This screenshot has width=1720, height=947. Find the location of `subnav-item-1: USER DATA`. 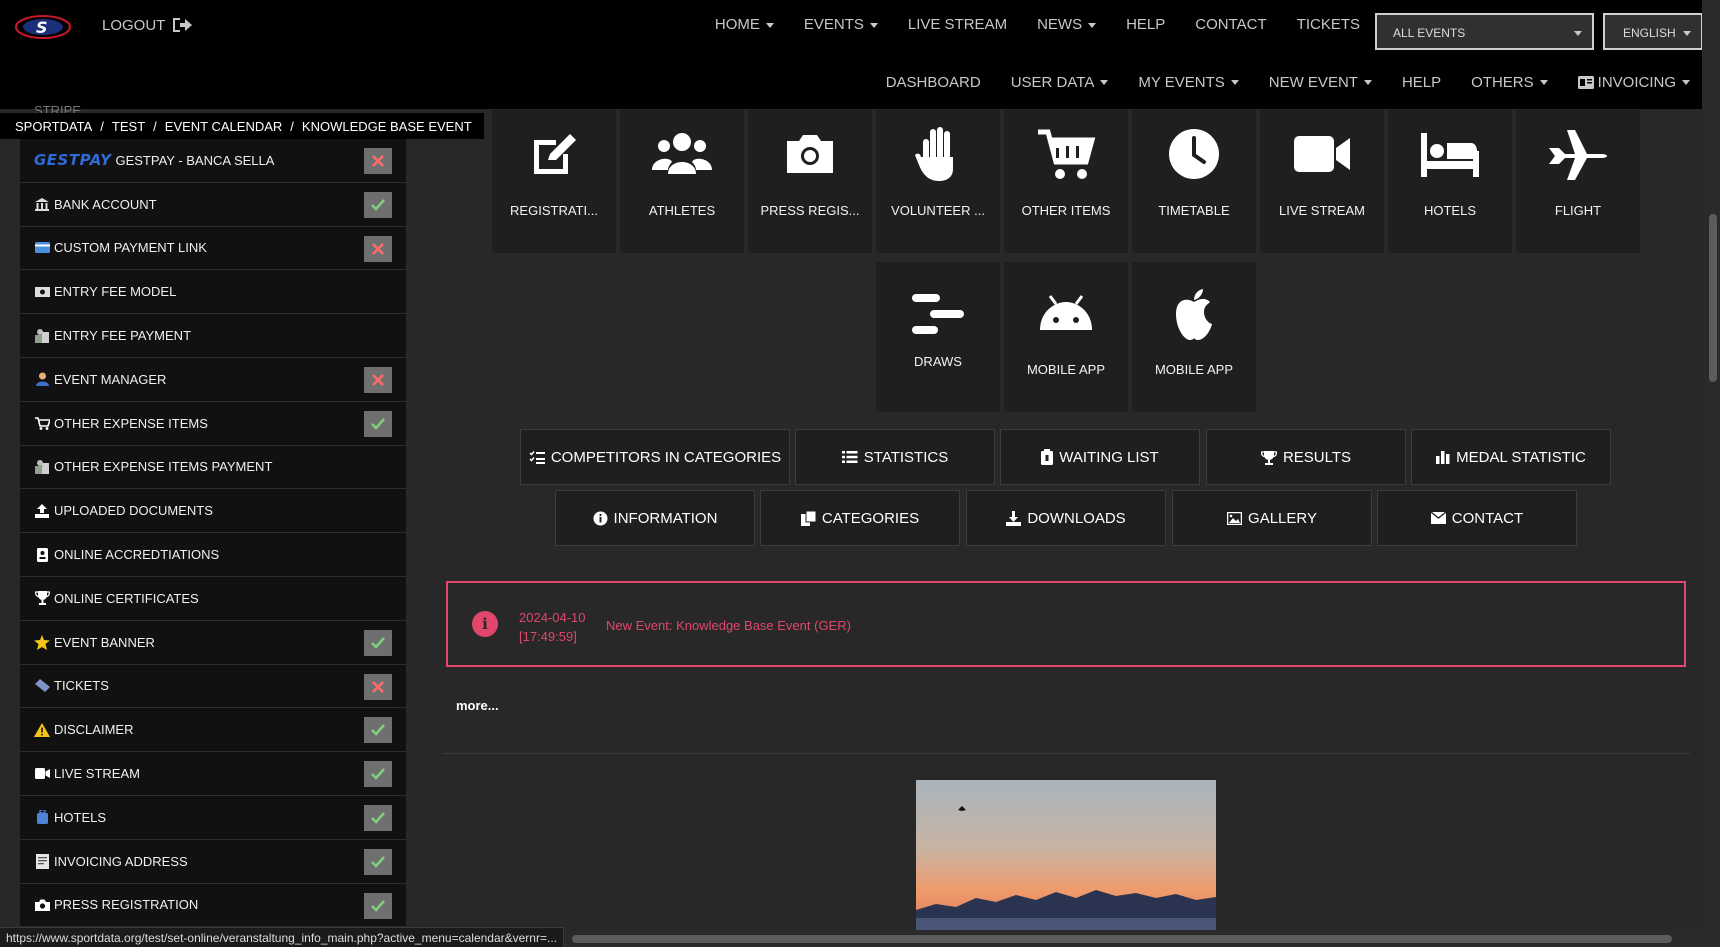

subnav-item-1: USER DATA is located at coordinates (1060, 82).